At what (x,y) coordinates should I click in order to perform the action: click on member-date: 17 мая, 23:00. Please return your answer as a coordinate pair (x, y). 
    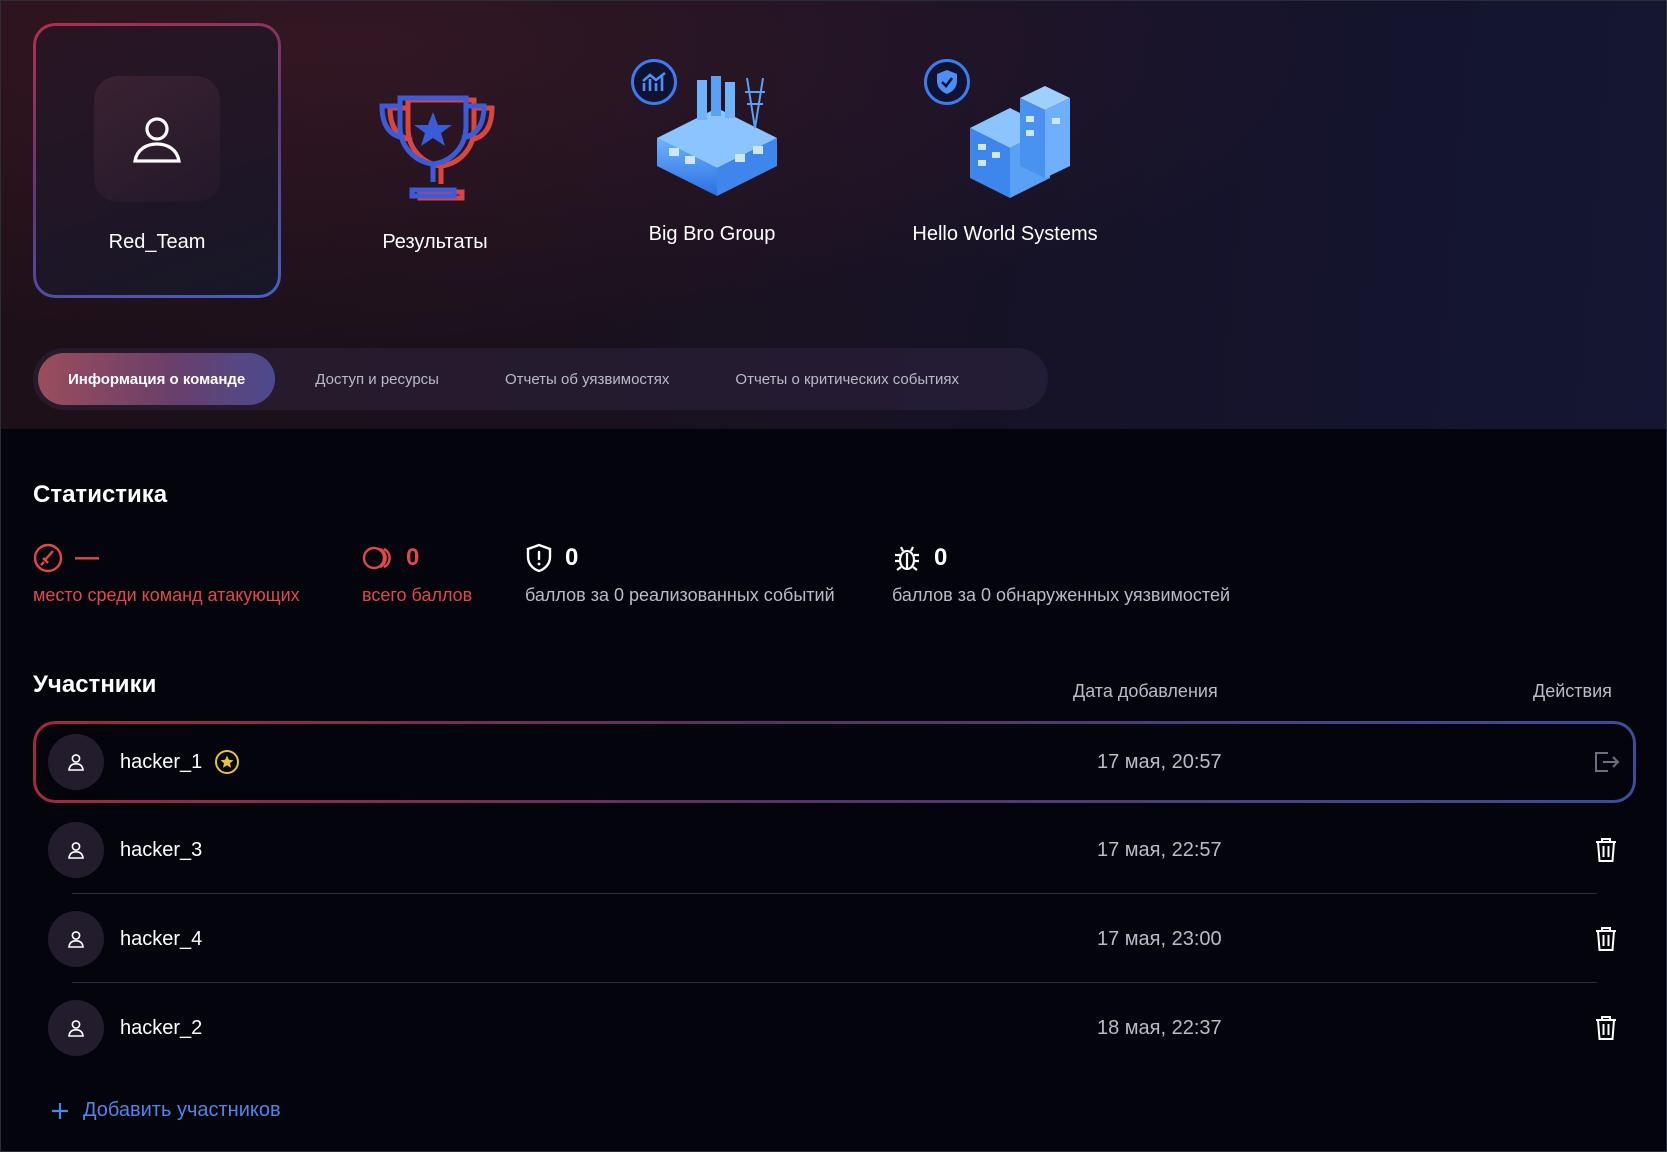
    Looking at the image, I should click on (1159, 938).